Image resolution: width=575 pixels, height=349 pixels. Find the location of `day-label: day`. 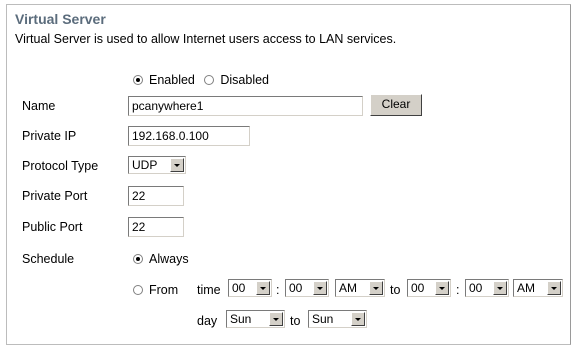

day-label: day is located at coordinates (207, 321).